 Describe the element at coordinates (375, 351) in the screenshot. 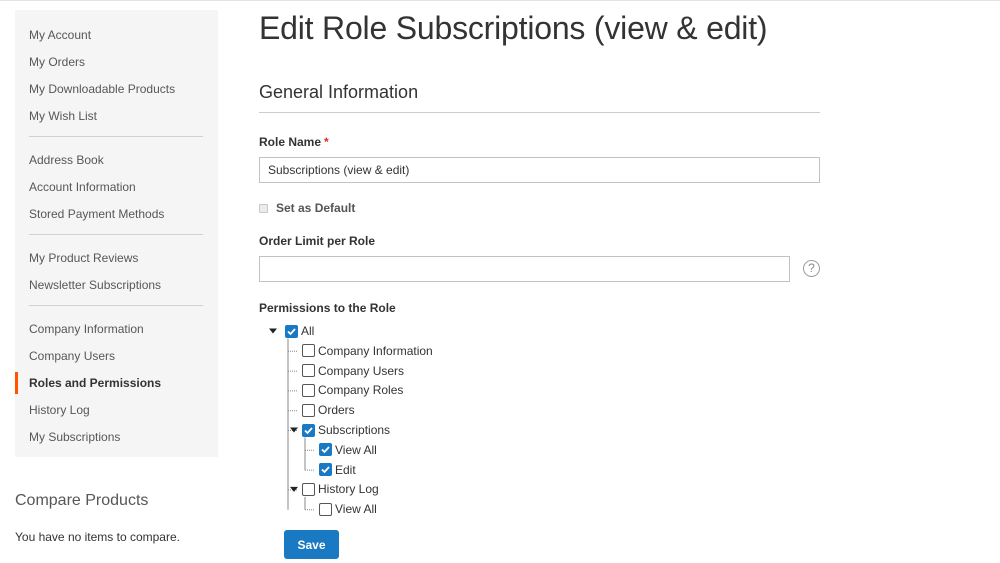

I see `permission-label: Company Information` at that location.